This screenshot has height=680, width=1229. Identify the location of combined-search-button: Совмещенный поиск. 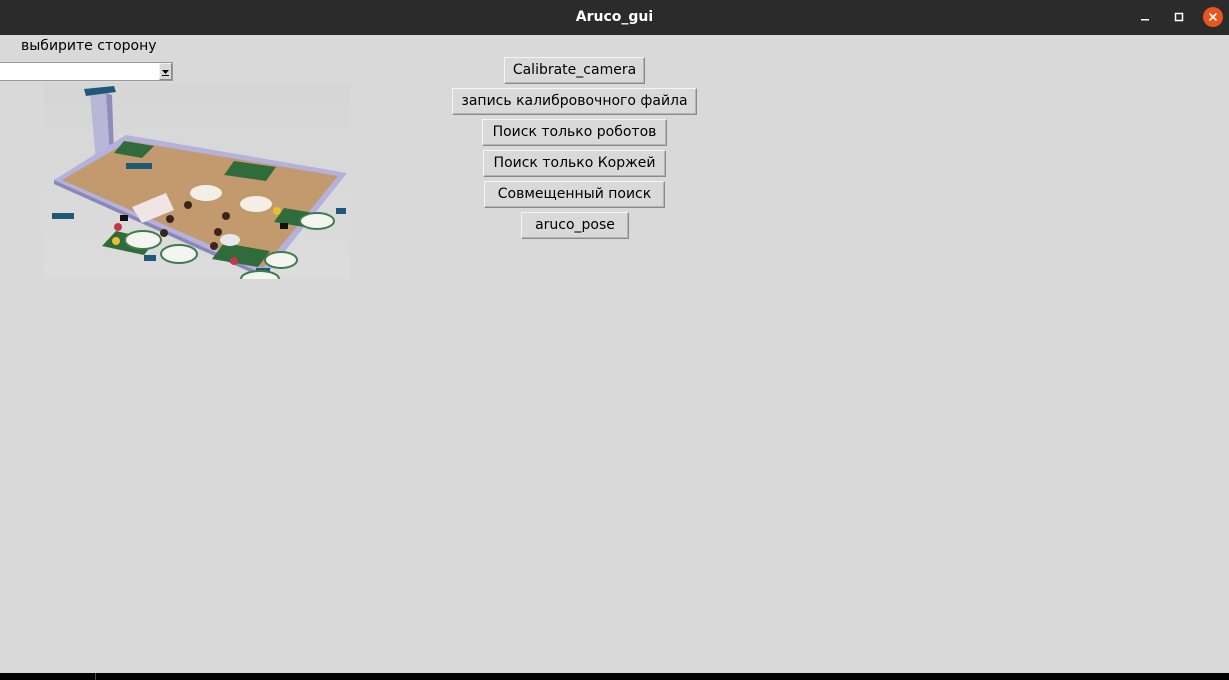
(574, 194).